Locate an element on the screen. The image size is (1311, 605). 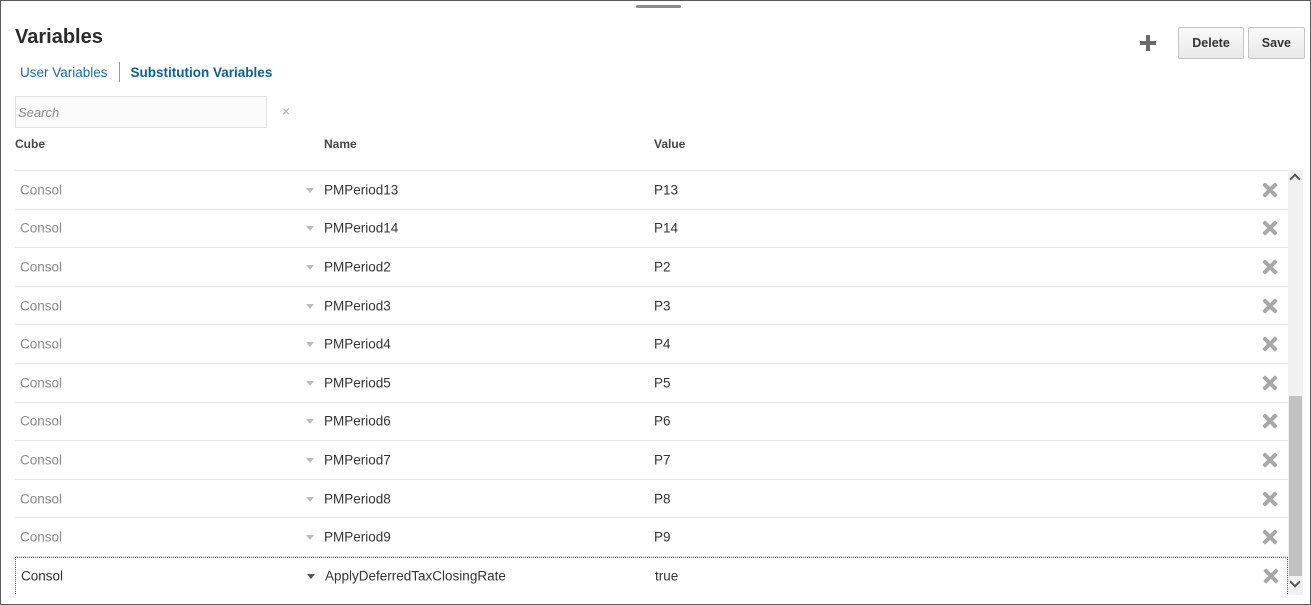
search-input is located at coordinates (141, 112).